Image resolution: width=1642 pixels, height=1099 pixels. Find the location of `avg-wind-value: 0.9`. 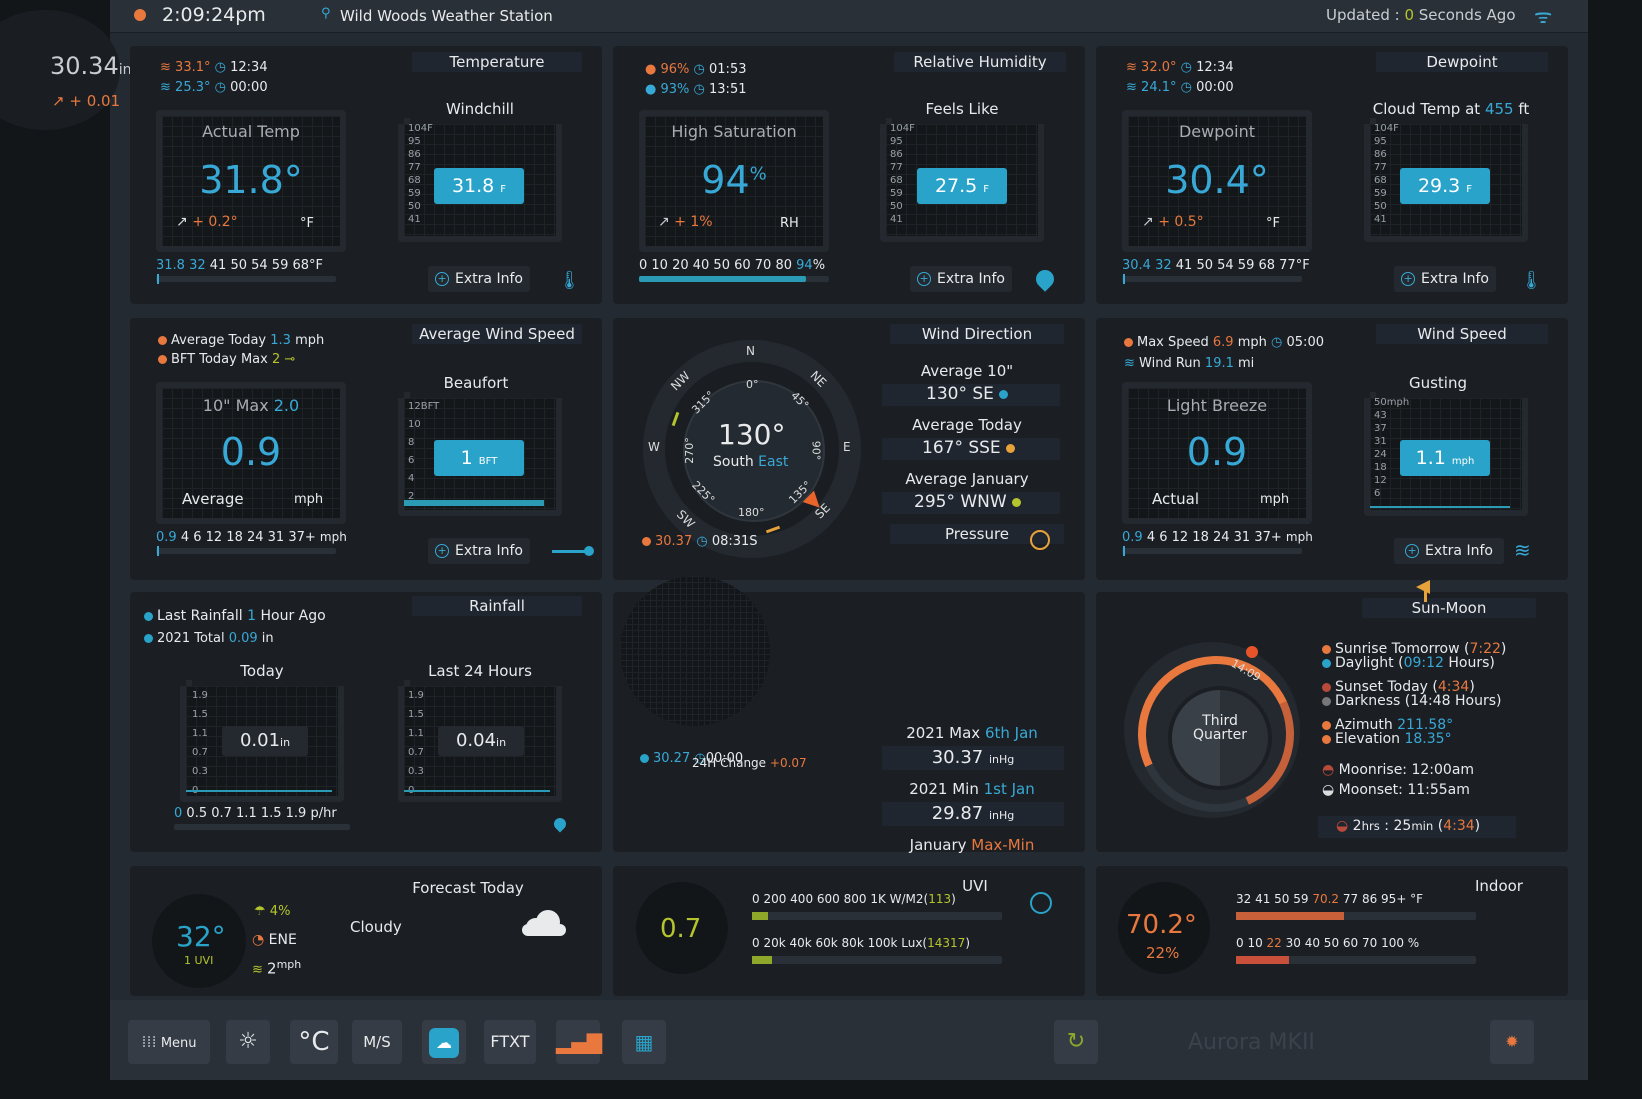

avg-wind-value: 0.9 is located at coordinates (251, 452).